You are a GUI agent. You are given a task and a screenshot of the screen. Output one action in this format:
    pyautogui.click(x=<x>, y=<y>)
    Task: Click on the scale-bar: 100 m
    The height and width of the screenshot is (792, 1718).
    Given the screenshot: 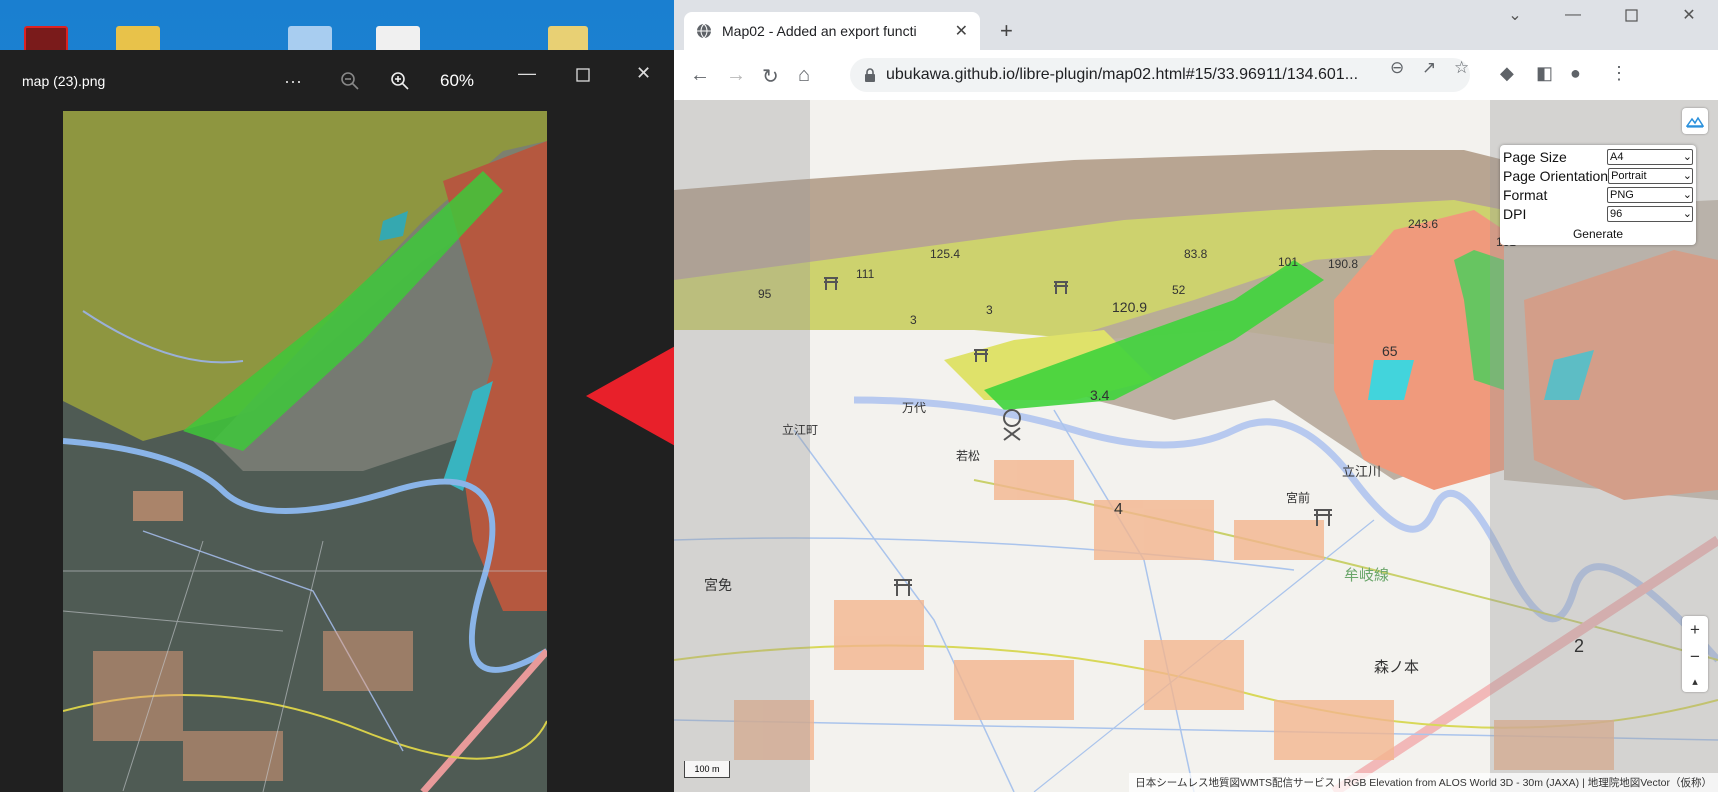 What is the action you would take?
    pyautogui.click(x=707, y=769)
    